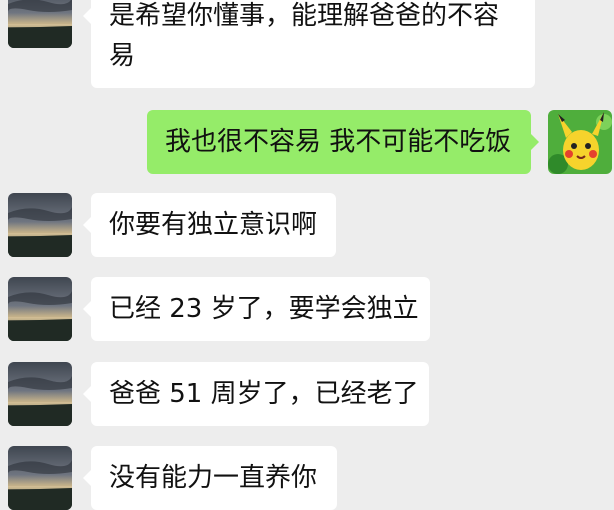  I want to click on message-text: 易, so click(122, 56).